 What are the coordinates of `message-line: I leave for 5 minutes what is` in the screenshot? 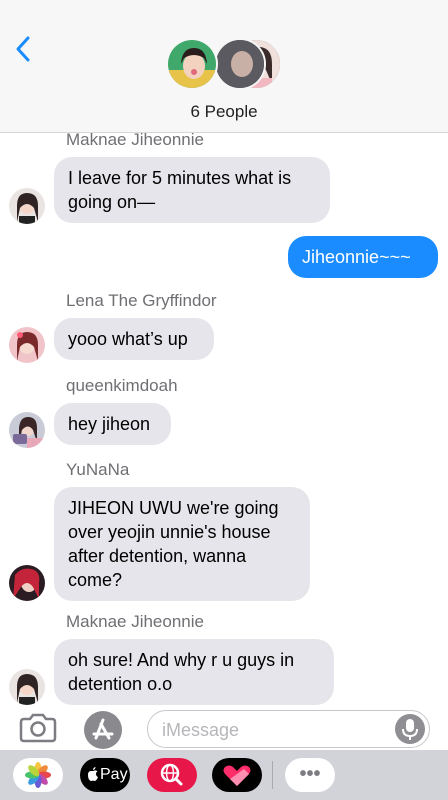 It's located at (180, 178).